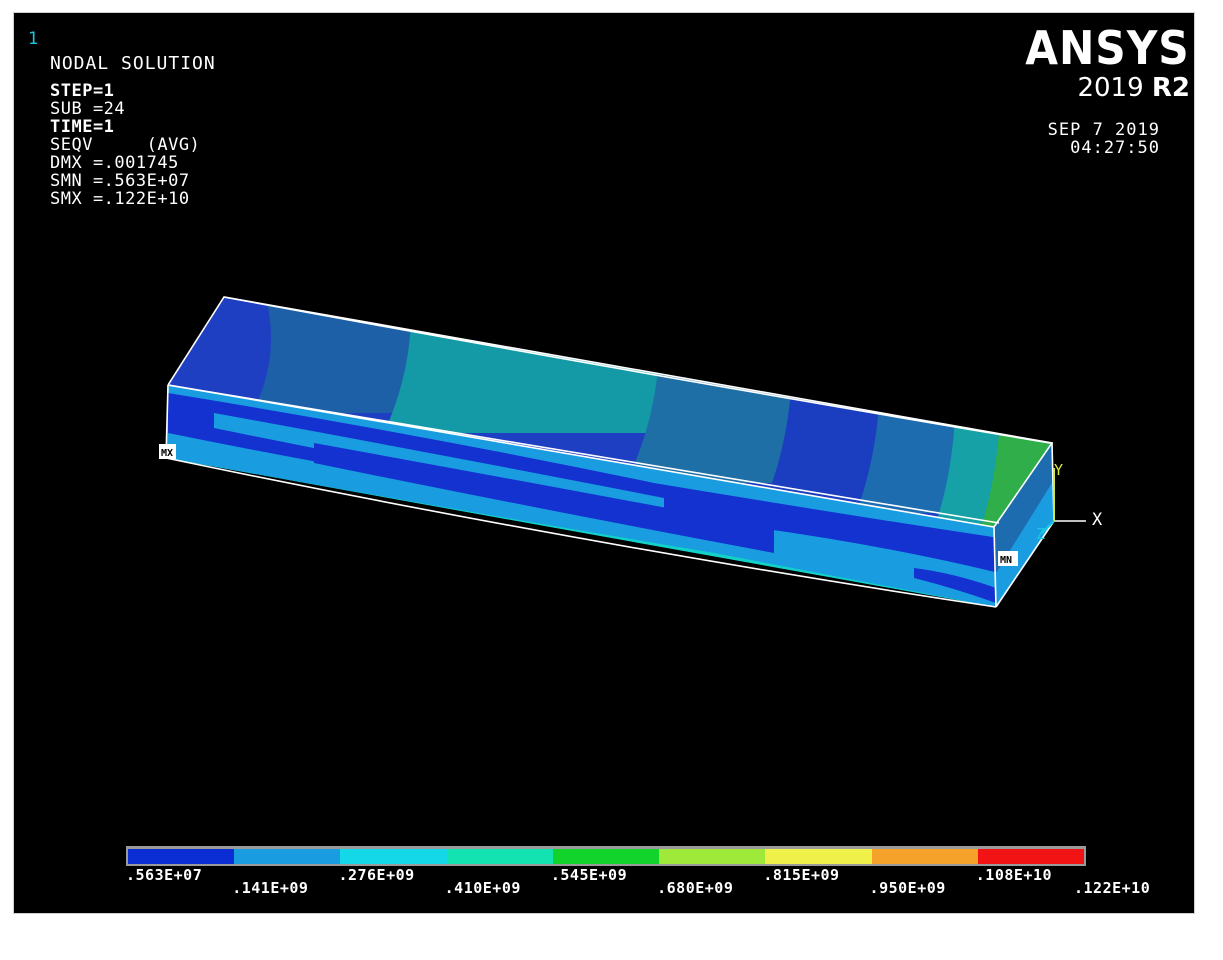  I want to click on legend-tick-label-4: .545E+09, so click(589, 875).